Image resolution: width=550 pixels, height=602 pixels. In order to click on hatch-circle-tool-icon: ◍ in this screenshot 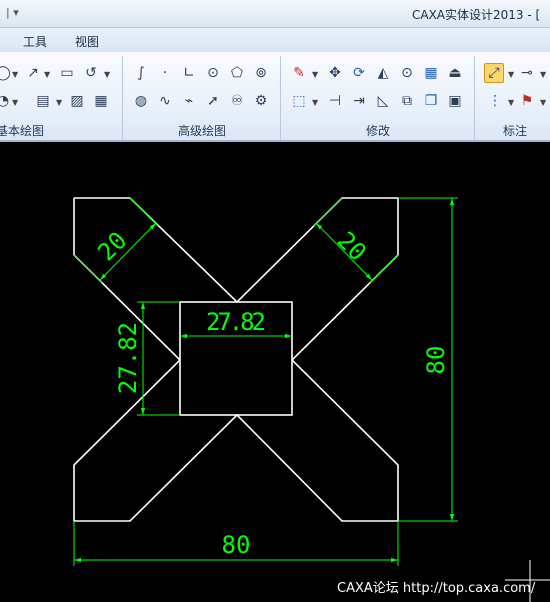, I will do `click(141, 101)`.